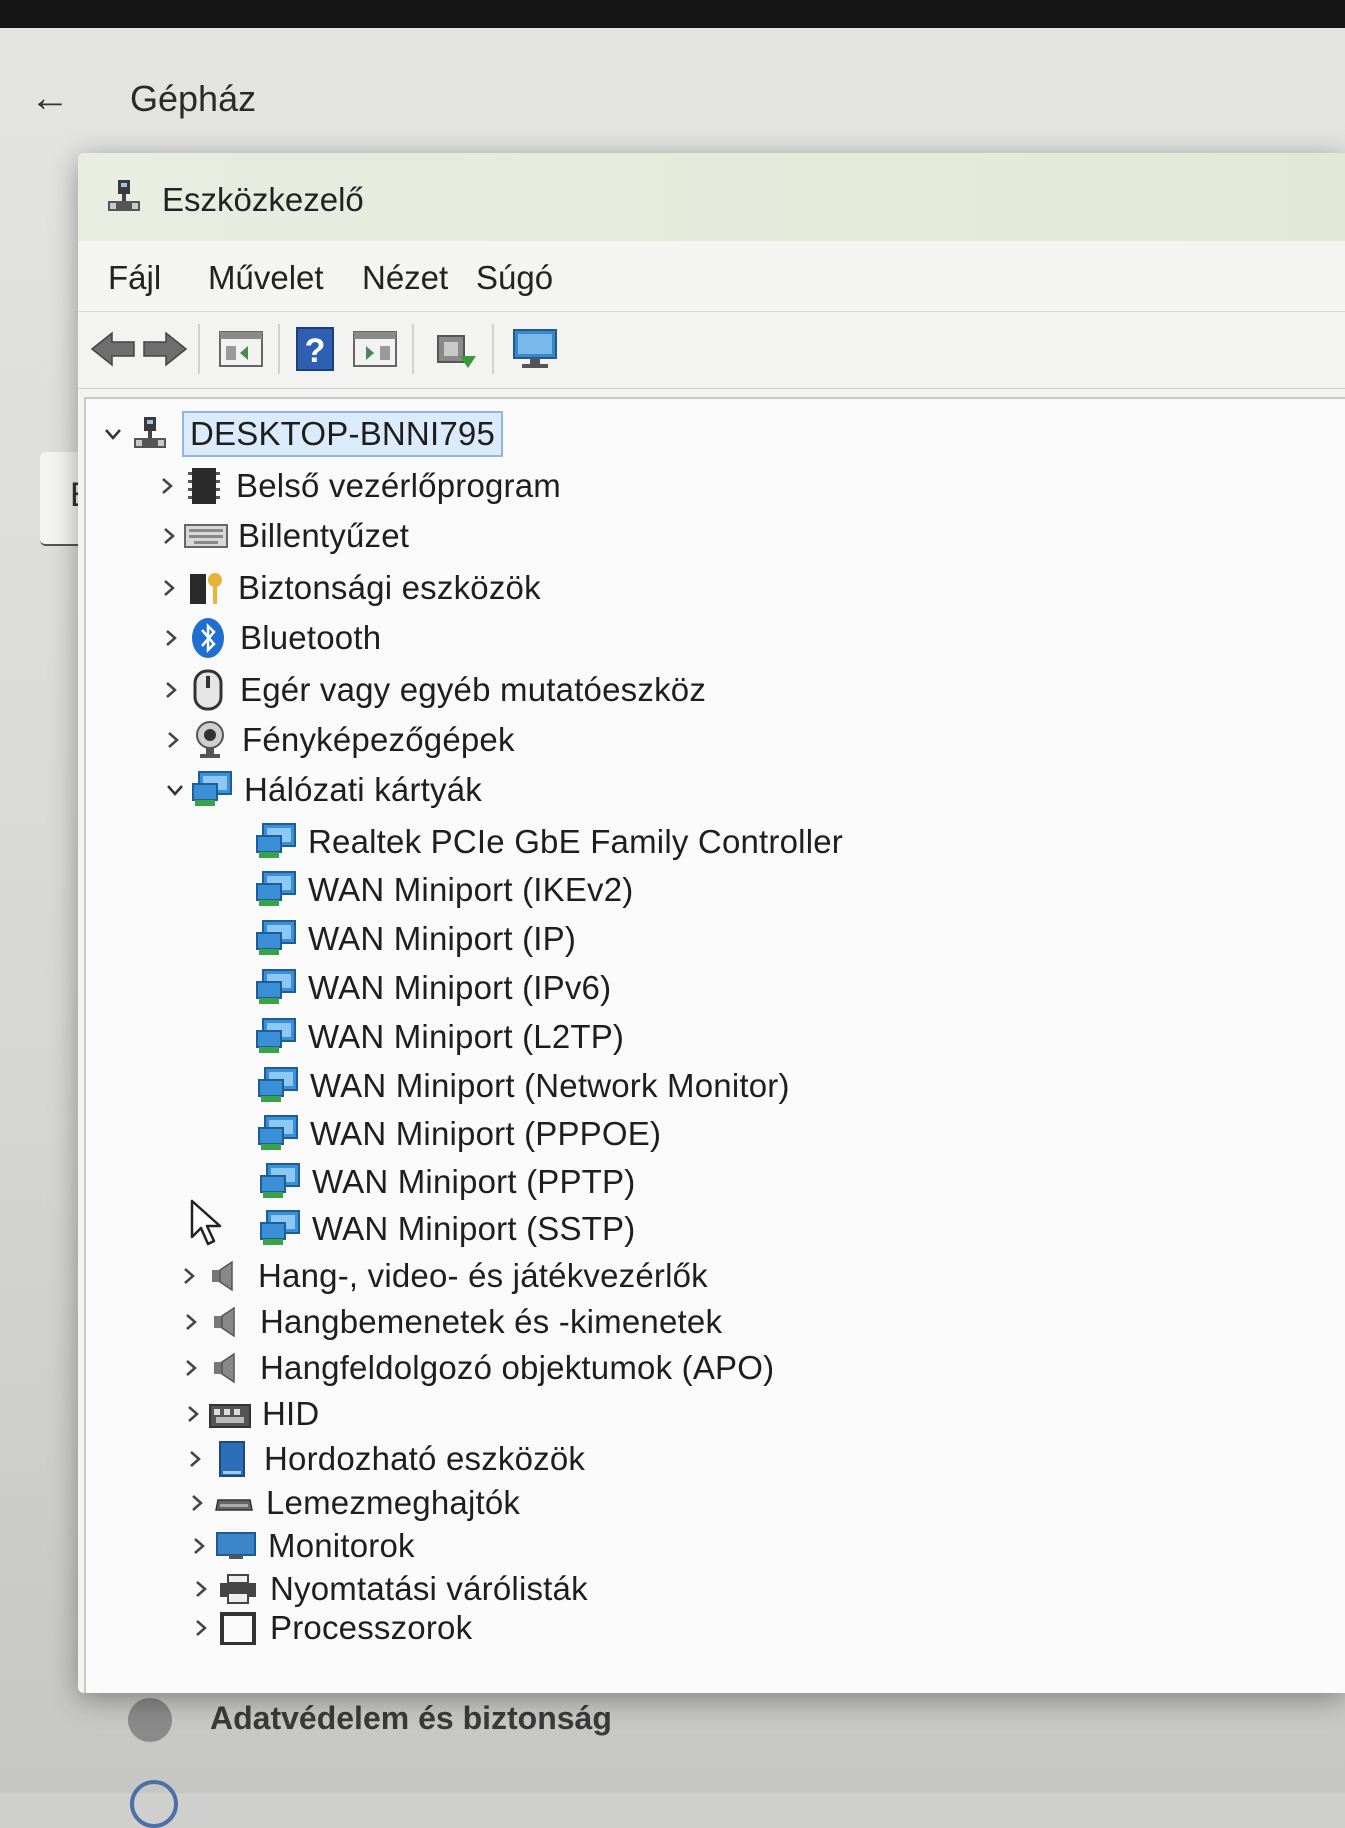 This screenshot has height=1828, width=1345. What do you see at coordinates (311, 637) in the screenshot?
I see `tree-category-label: Bluetooth` at bounding box center [311, 637].